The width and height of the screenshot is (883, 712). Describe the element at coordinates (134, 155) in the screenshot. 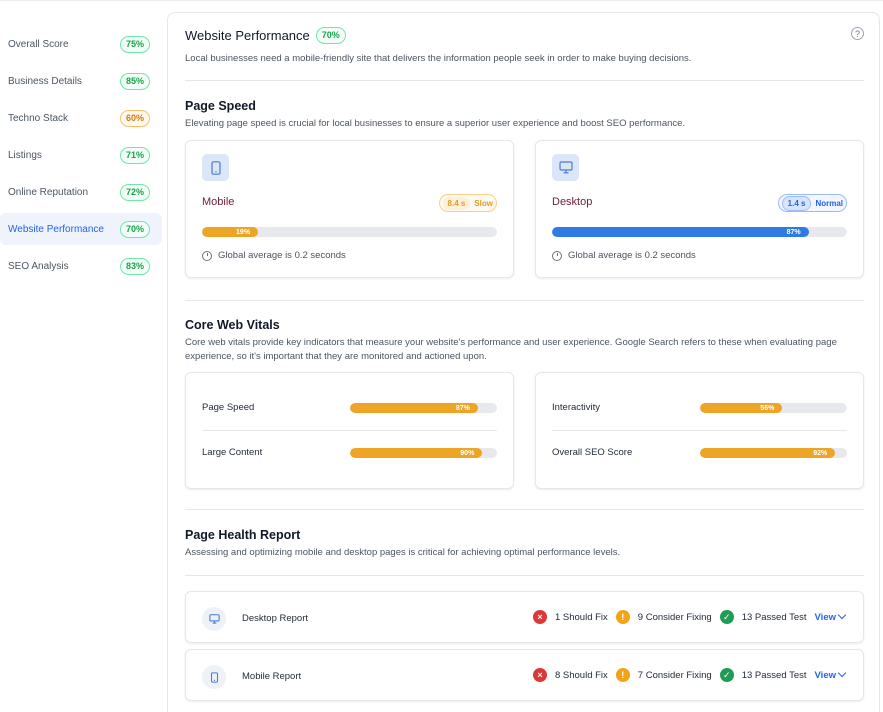

I see `score-badge: 71%` at that location.